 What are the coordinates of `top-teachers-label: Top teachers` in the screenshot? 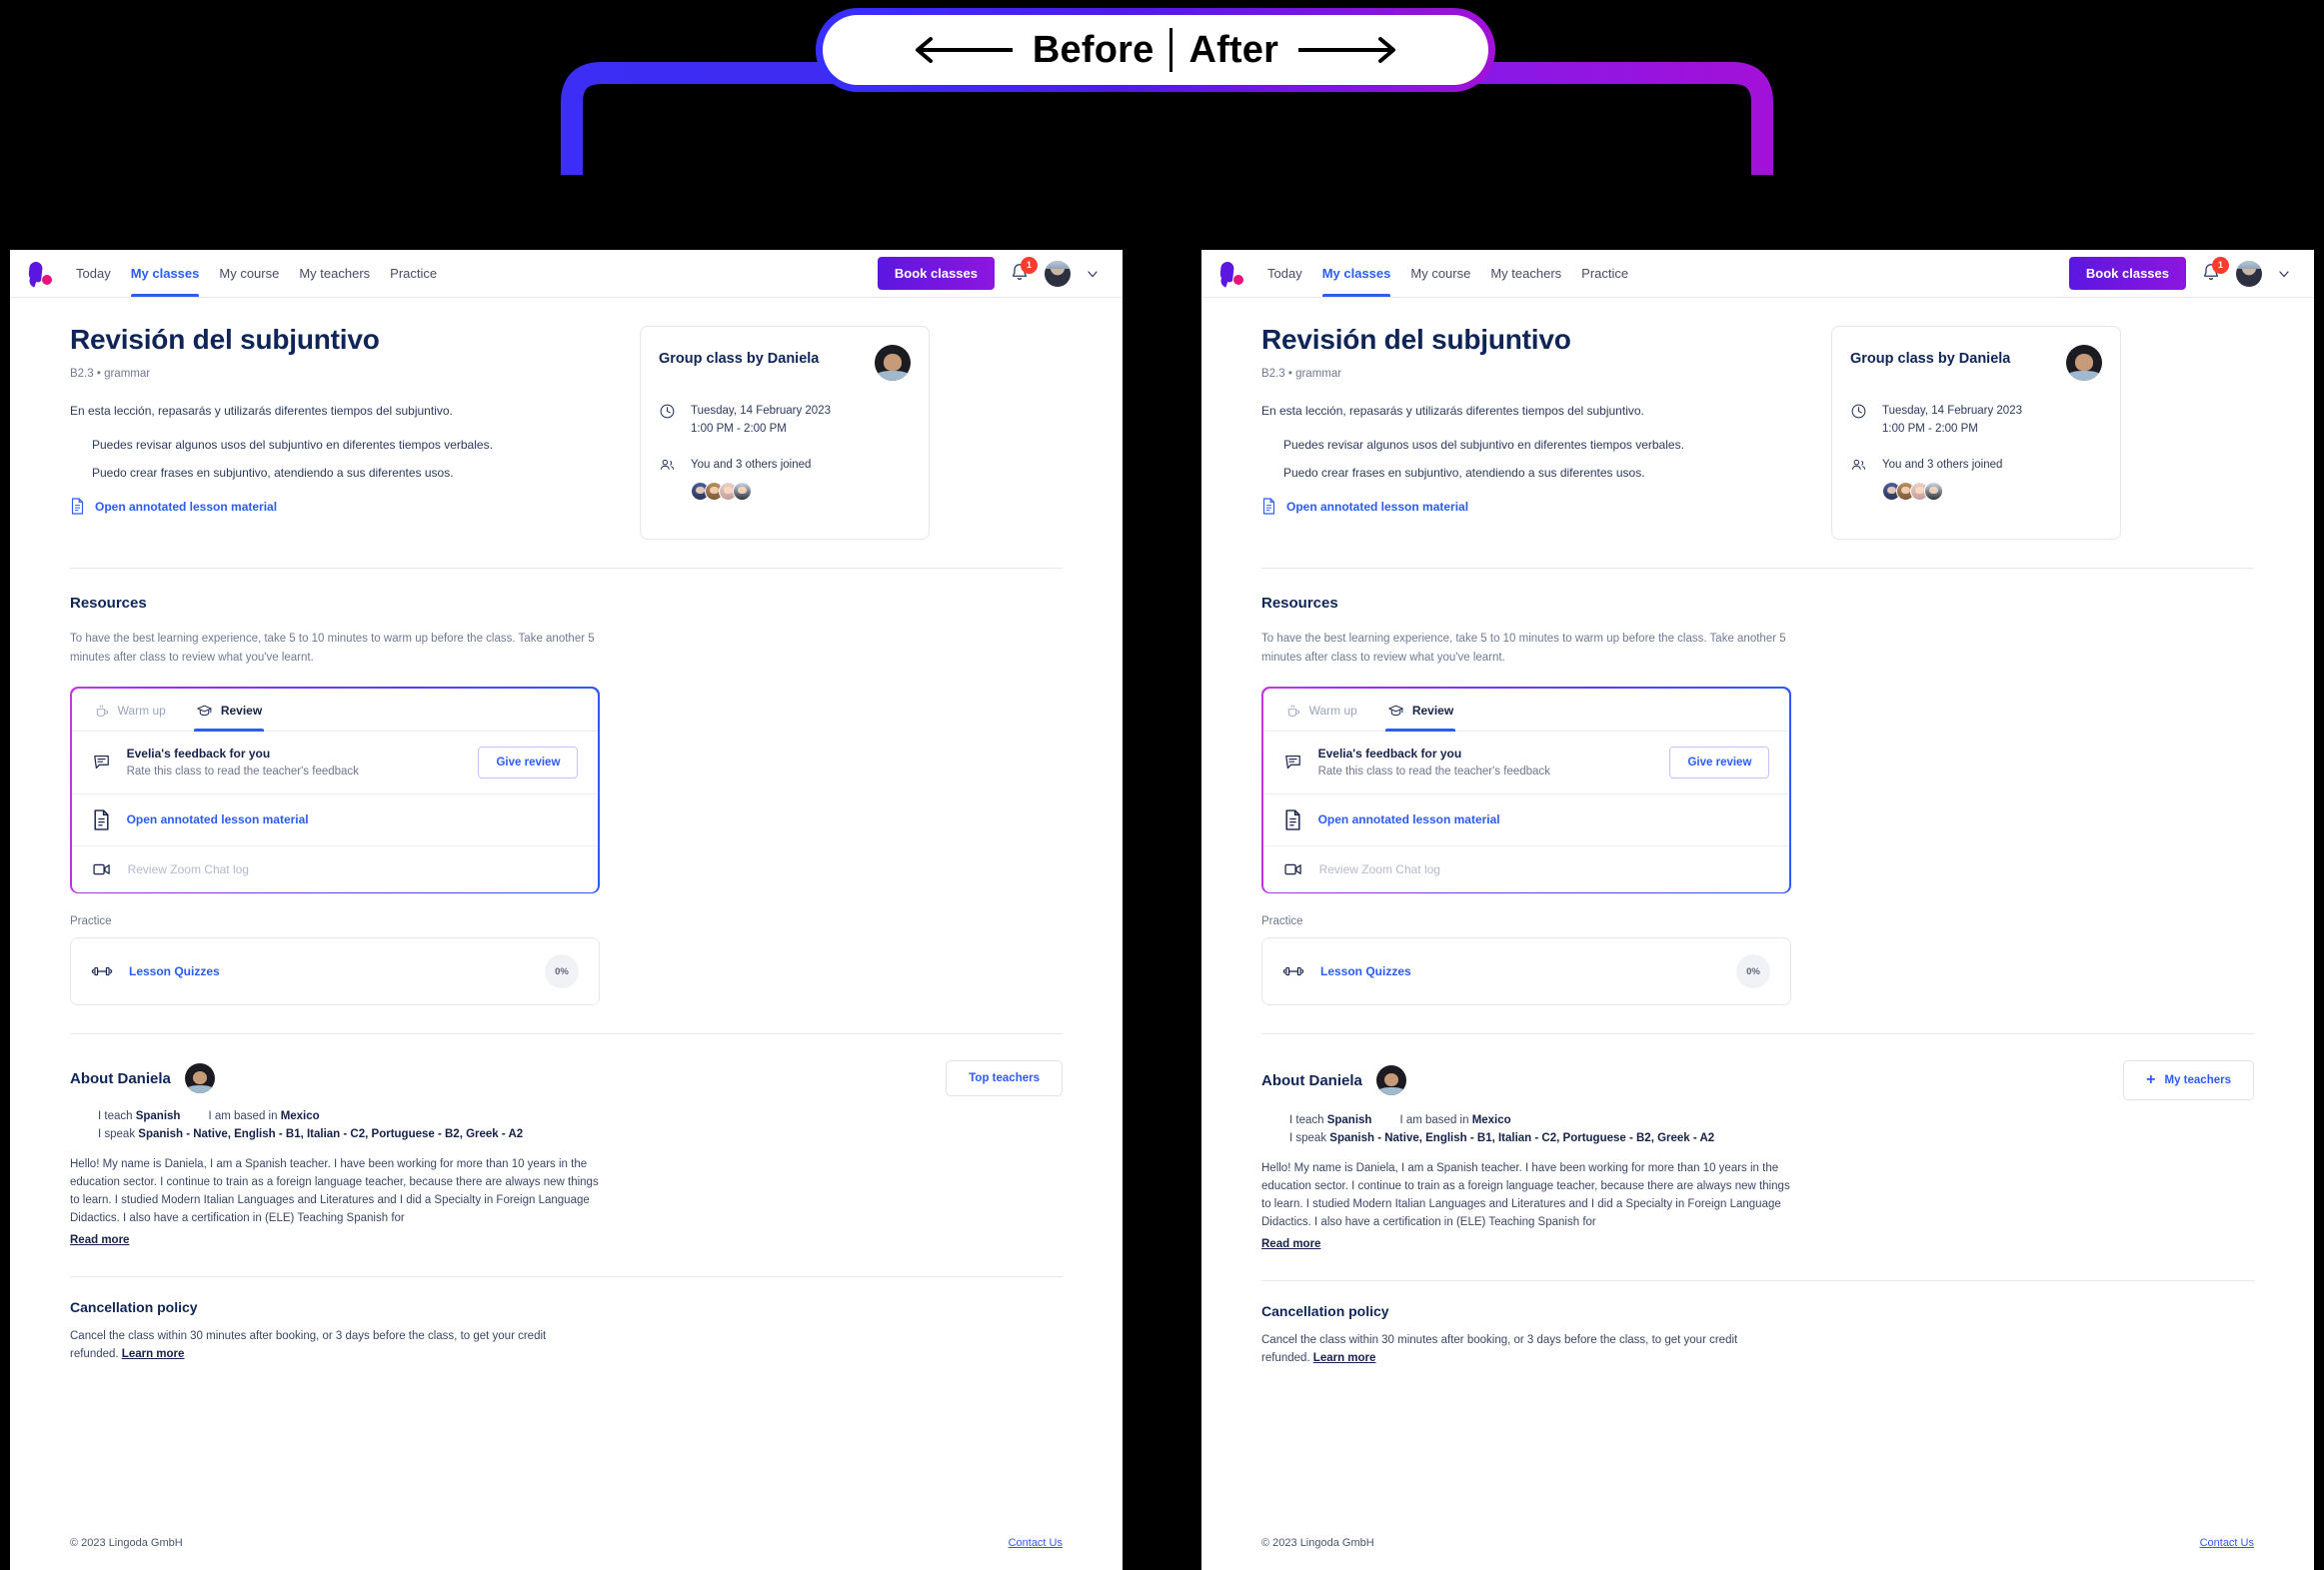 It's located at (1004, 1078).